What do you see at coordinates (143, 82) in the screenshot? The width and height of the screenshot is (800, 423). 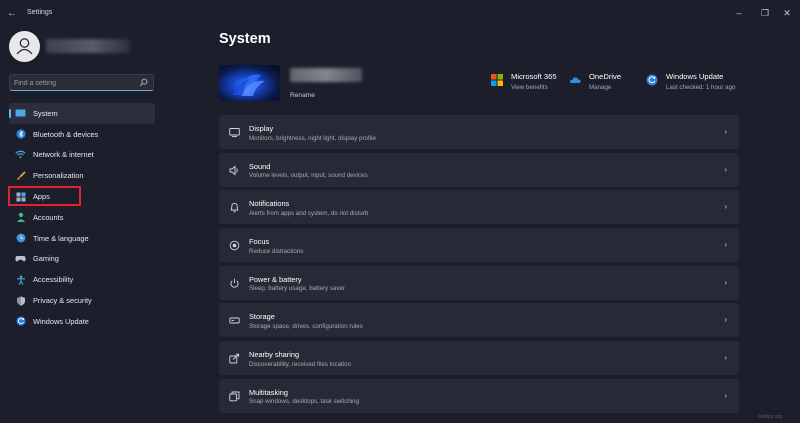 I see `search-icon` at bounding box center [143, 82].